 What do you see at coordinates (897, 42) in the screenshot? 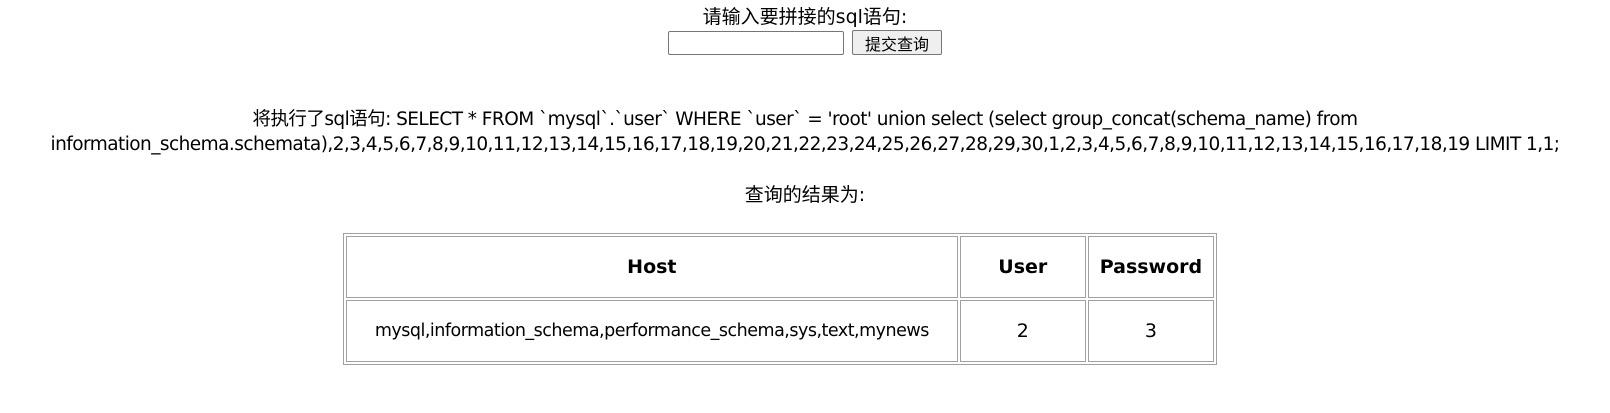
I see `submit-query-button: 提交查询` at bounding box center [897, 42].